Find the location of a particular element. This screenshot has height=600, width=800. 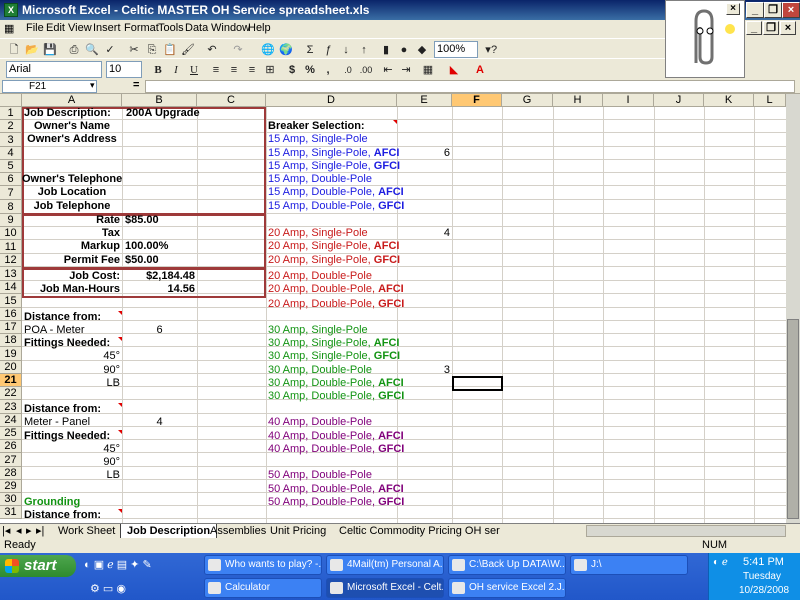

comment-indicator is located at coordinates (120, 511).